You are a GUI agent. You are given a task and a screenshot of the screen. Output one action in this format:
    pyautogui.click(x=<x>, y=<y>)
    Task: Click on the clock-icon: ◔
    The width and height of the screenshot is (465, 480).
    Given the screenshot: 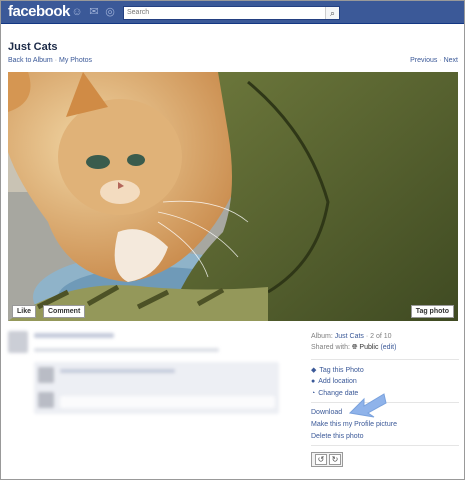 What is the action you would take?
    pyautogui.click(x=313, y=393)
    